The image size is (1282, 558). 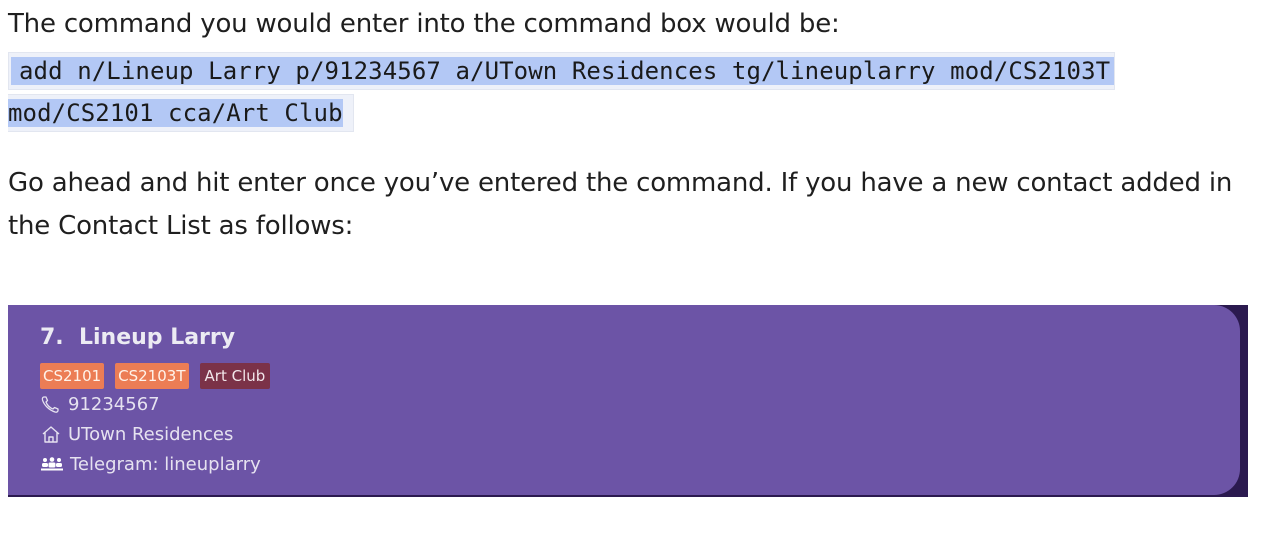 I want to click on telegram-handle: Telegram: lineuplarry, so click(x=165, y=464).